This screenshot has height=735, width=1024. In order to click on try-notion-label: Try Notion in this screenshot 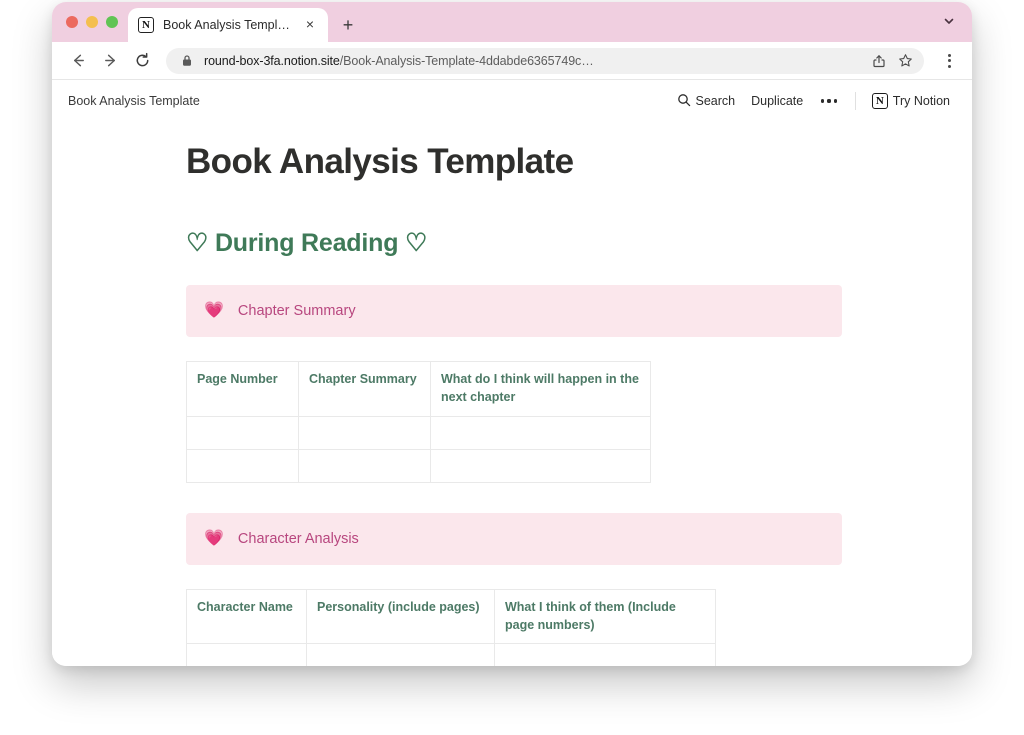, I will do `click(921, 101)`.